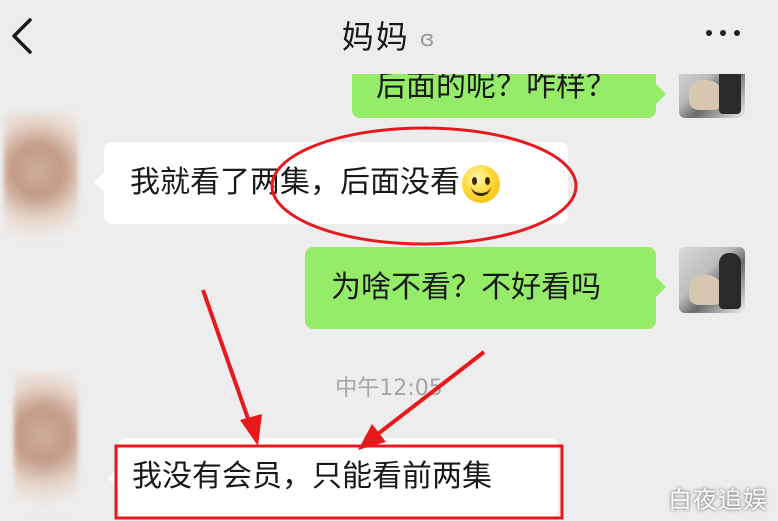  Describe the element at coordinates (481, 183) in the screenshot. I see `smiley-emoji-icon` at that location.